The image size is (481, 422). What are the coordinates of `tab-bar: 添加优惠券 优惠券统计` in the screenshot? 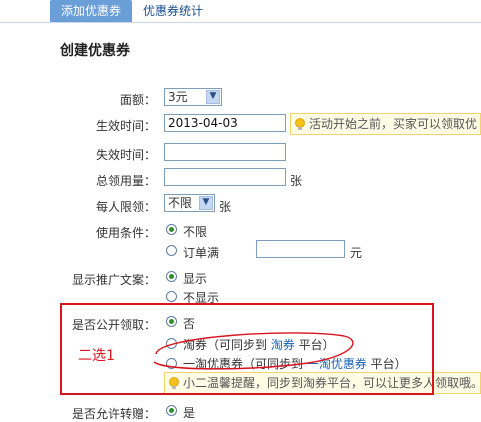 It's located at (240, 11).